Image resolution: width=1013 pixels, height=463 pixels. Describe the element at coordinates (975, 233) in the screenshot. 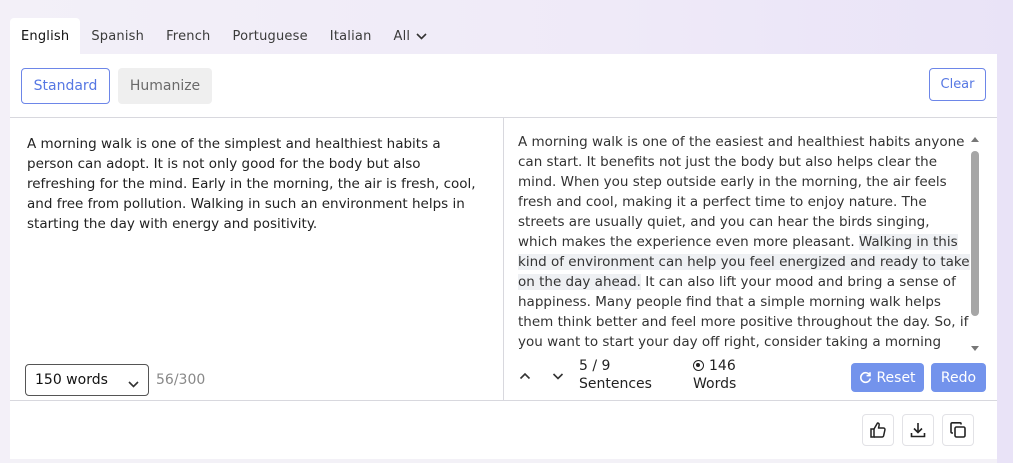

I see `scrollbar-thumb` at that location.